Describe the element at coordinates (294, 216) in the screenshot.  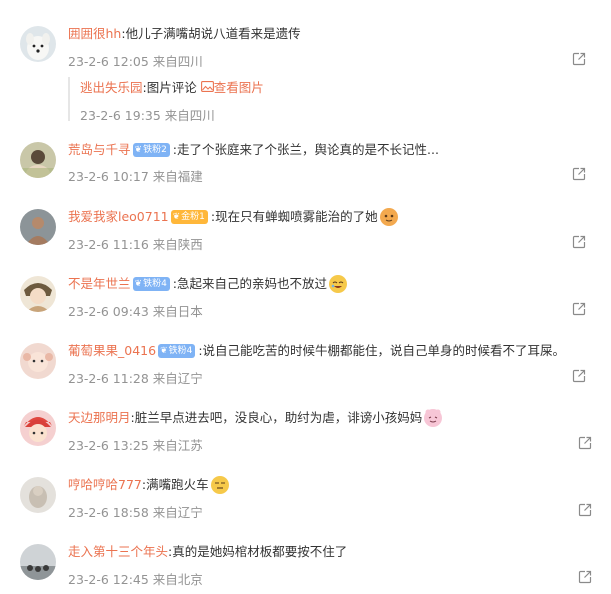
I see `comment-text: :现在只有蝉蜘喷雾能治的了她` at that location.